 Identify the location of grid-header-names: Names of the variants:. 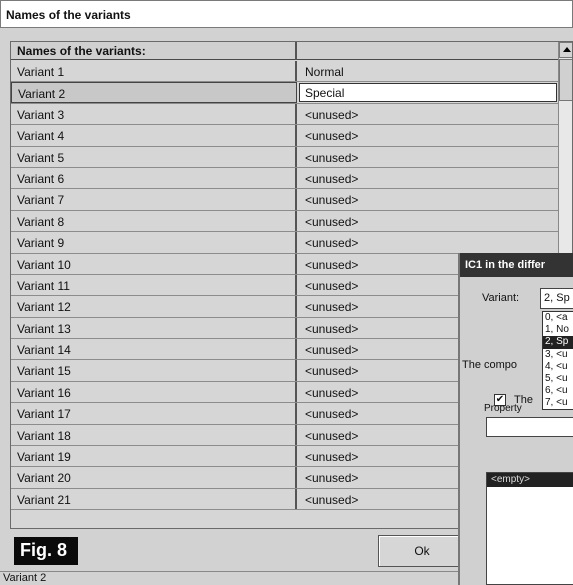
(154, 51).